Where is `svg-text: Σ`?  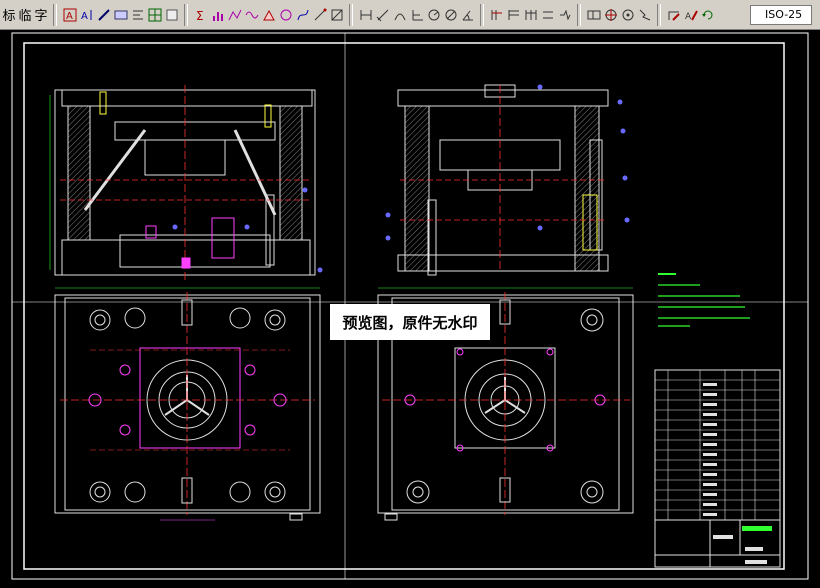
svg-text: Σ is located at coordinates (200, 15).